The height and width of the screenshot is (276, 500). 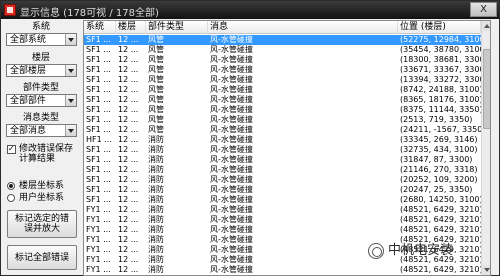 I want to click on close-button: X, so click(x=483, y=9).